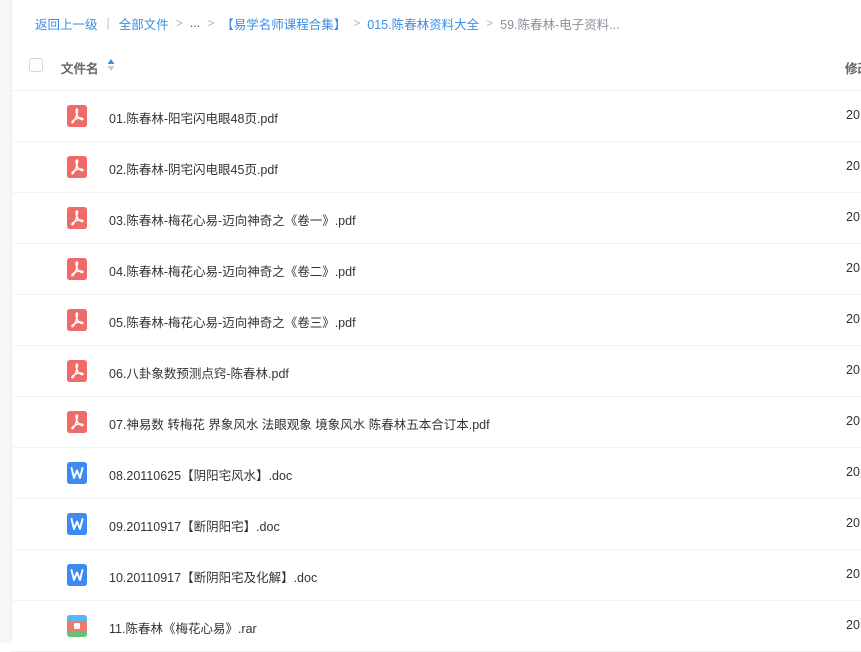 The height and width of the screenshot is (652, 861). Describe the element at coordinates (77, 626) in the screenshot. I see `archive-icon` at that location.